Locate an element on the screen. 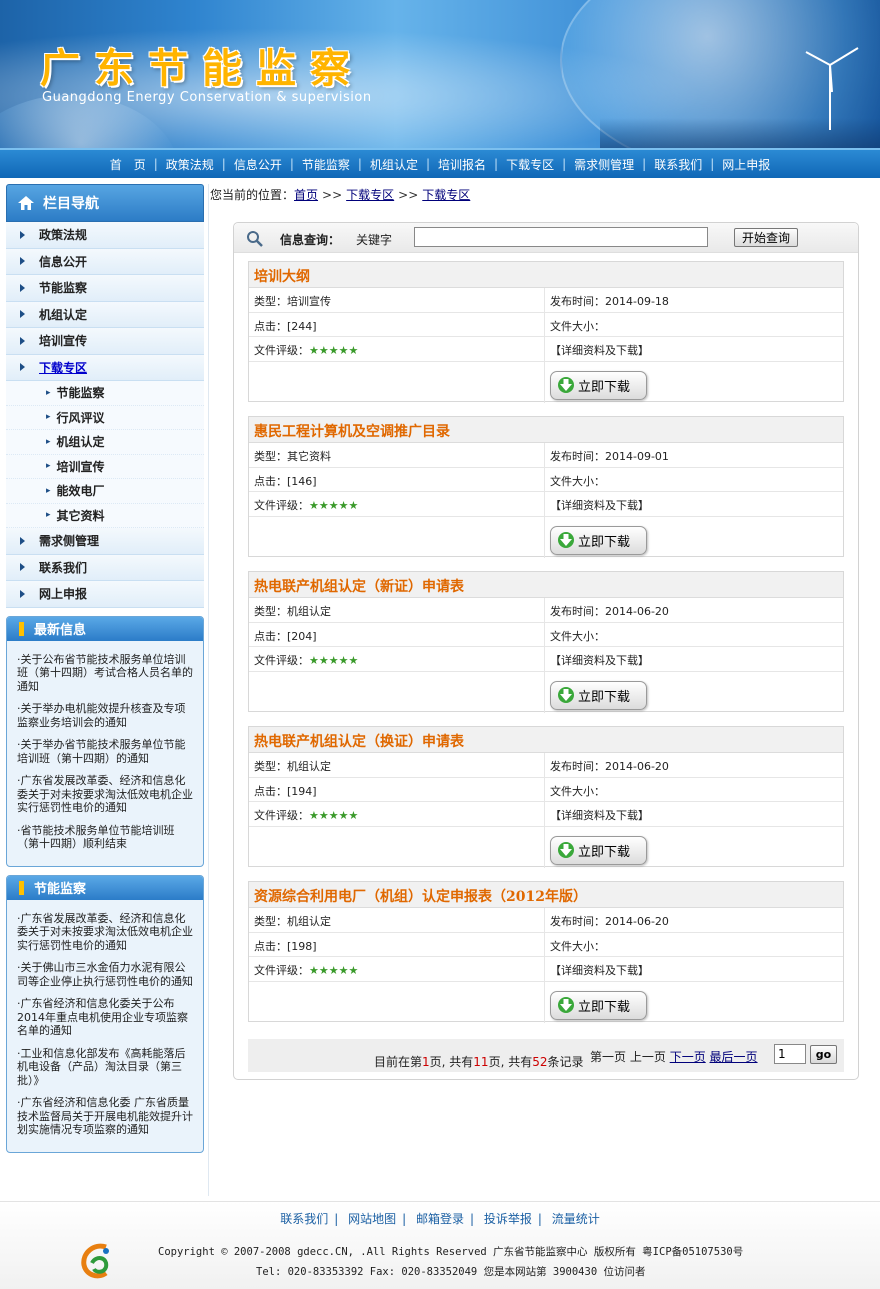 The image size is (880, 1289). footer-link-stats: 流量统计 is located at coordinates (576, 1219).